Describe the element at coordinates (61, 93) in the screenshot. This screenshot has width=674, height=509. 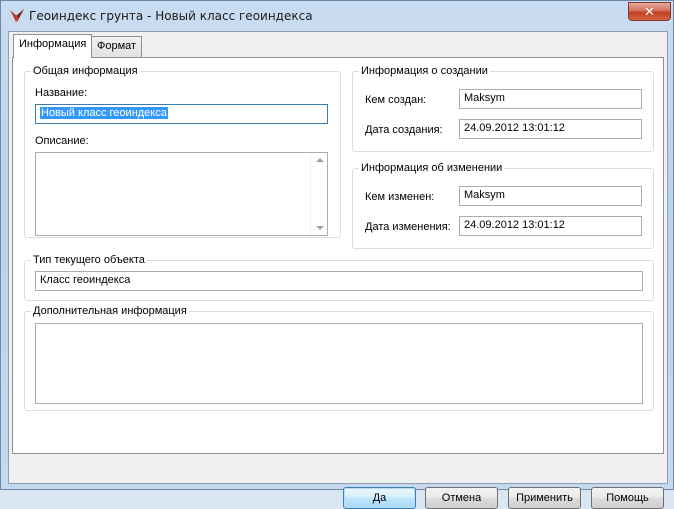
I see `name-label: Название:` at that location.